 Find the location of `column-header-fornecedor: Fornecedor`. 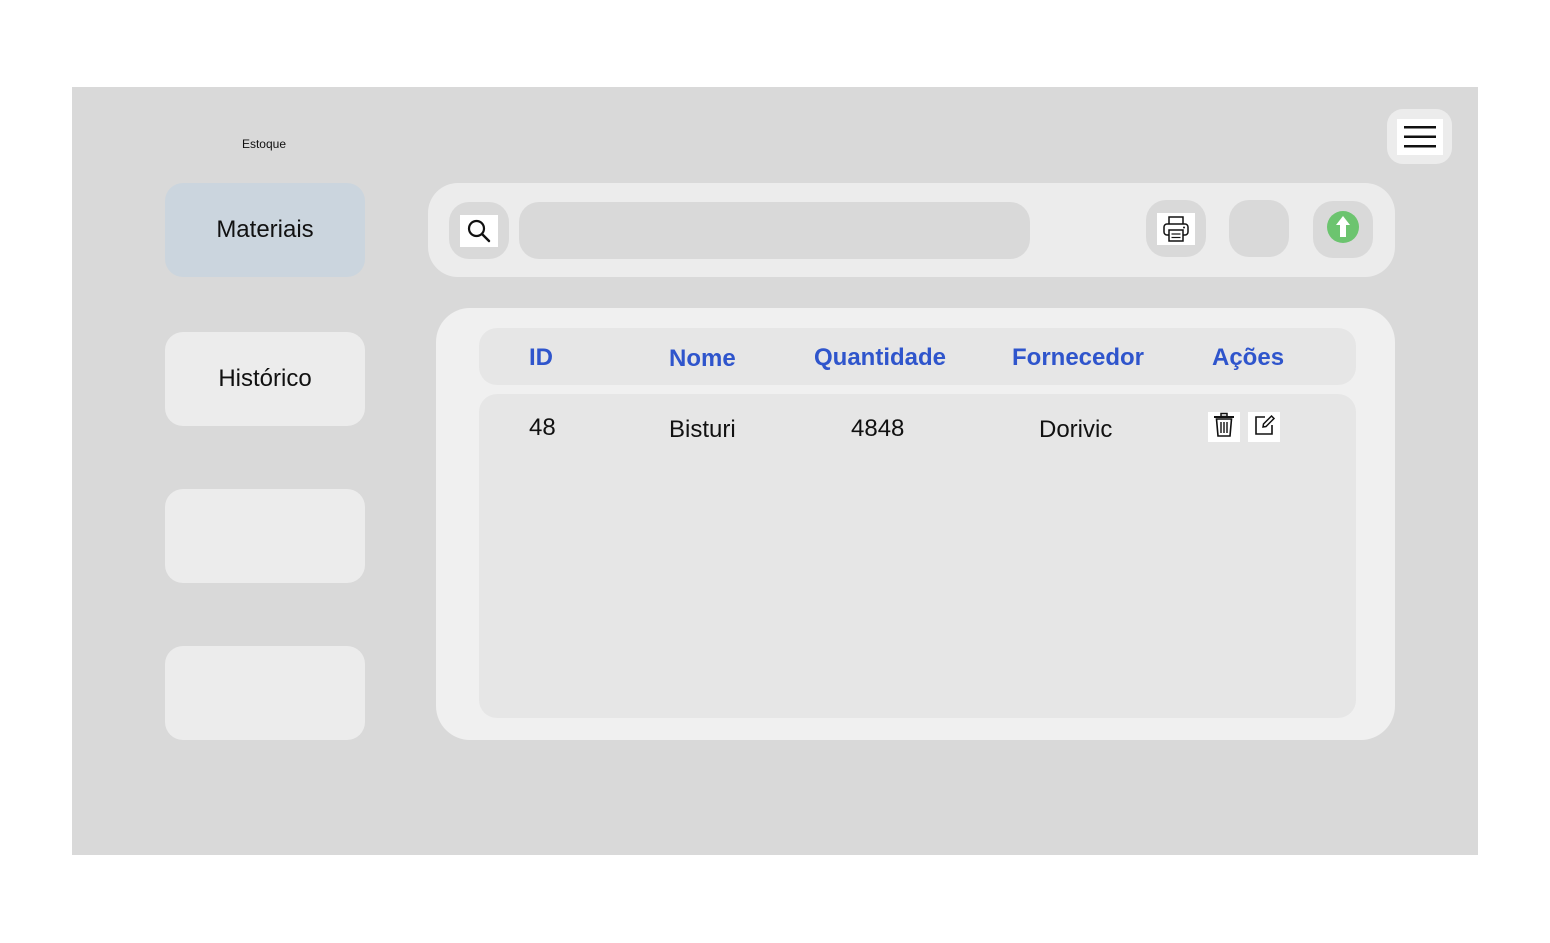

column-header-fornecedor: Fornecedor is located at coordinates (1078, 358).